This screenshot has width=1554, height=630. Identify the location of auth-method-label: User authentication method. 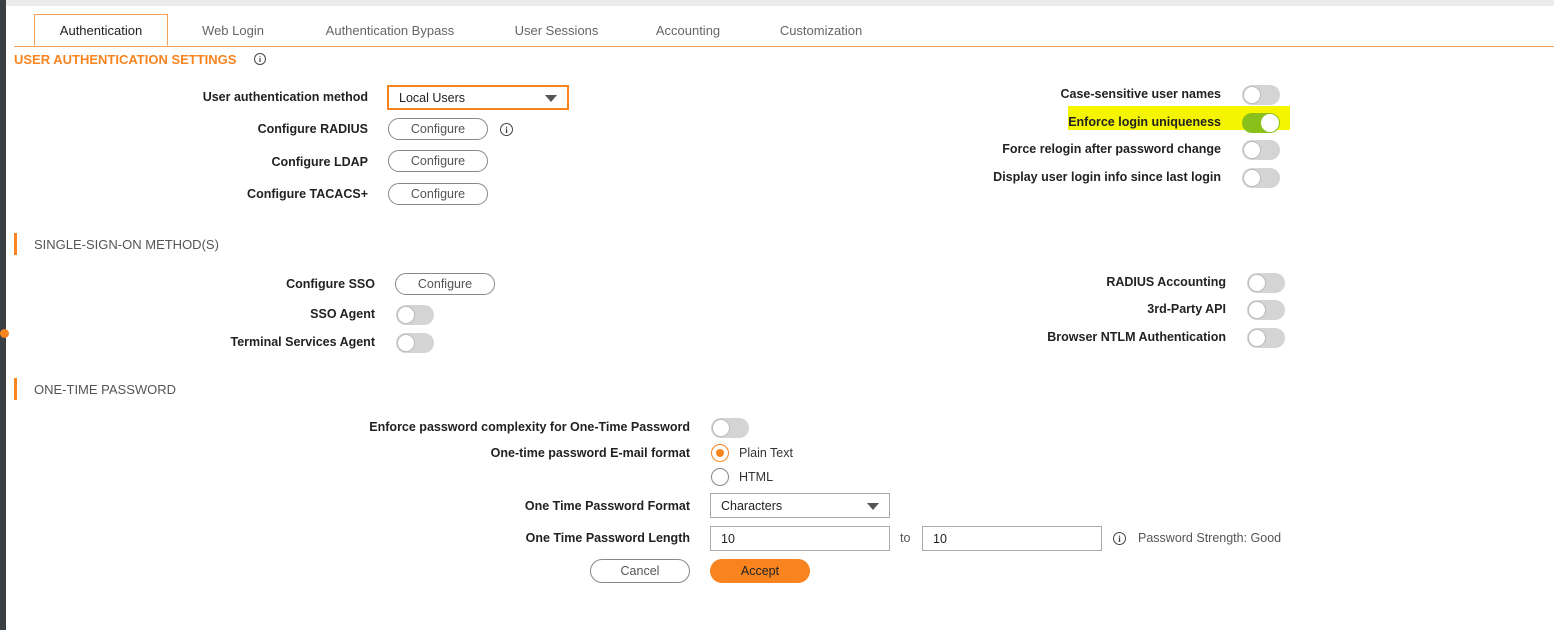
(285, 97).